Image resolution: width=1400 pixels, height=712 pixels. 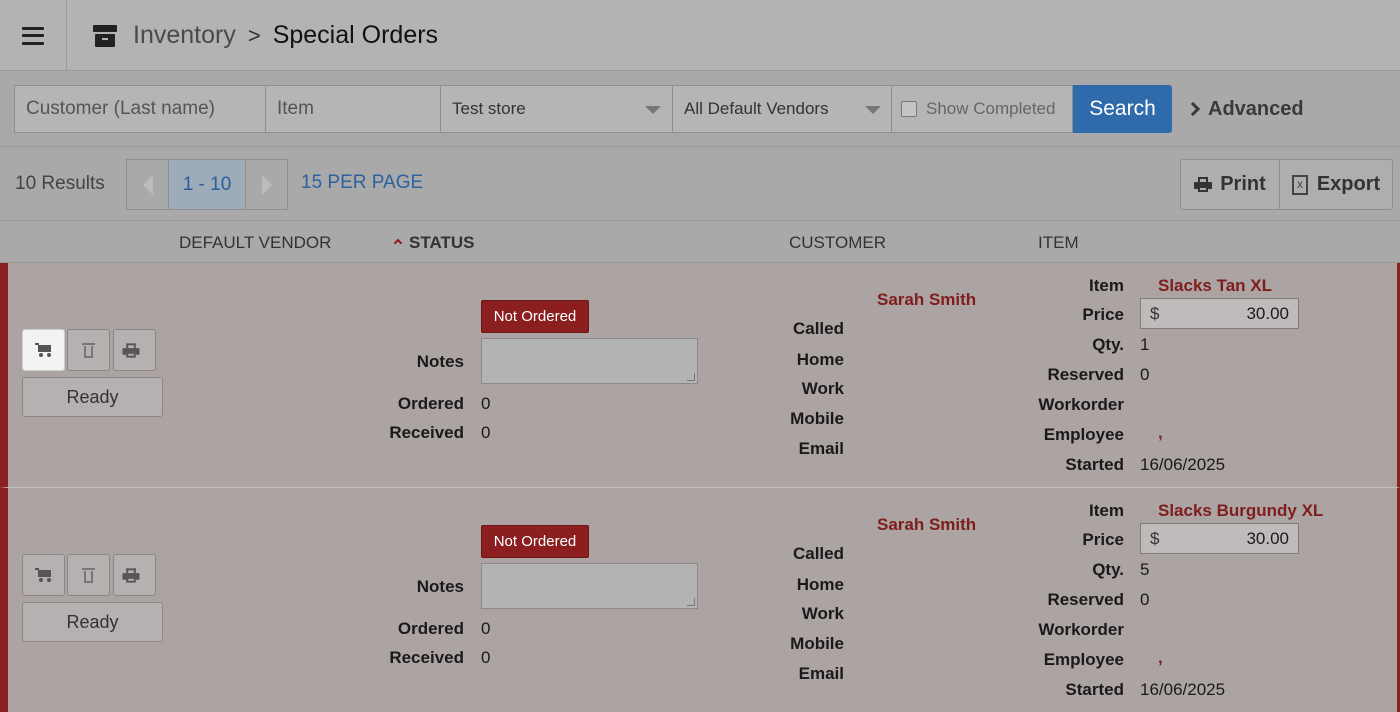 What do you see at coordinates (1058, 243) in the screenshot?
I see `column-item: ITEM` at bounding box center [1058, 243].